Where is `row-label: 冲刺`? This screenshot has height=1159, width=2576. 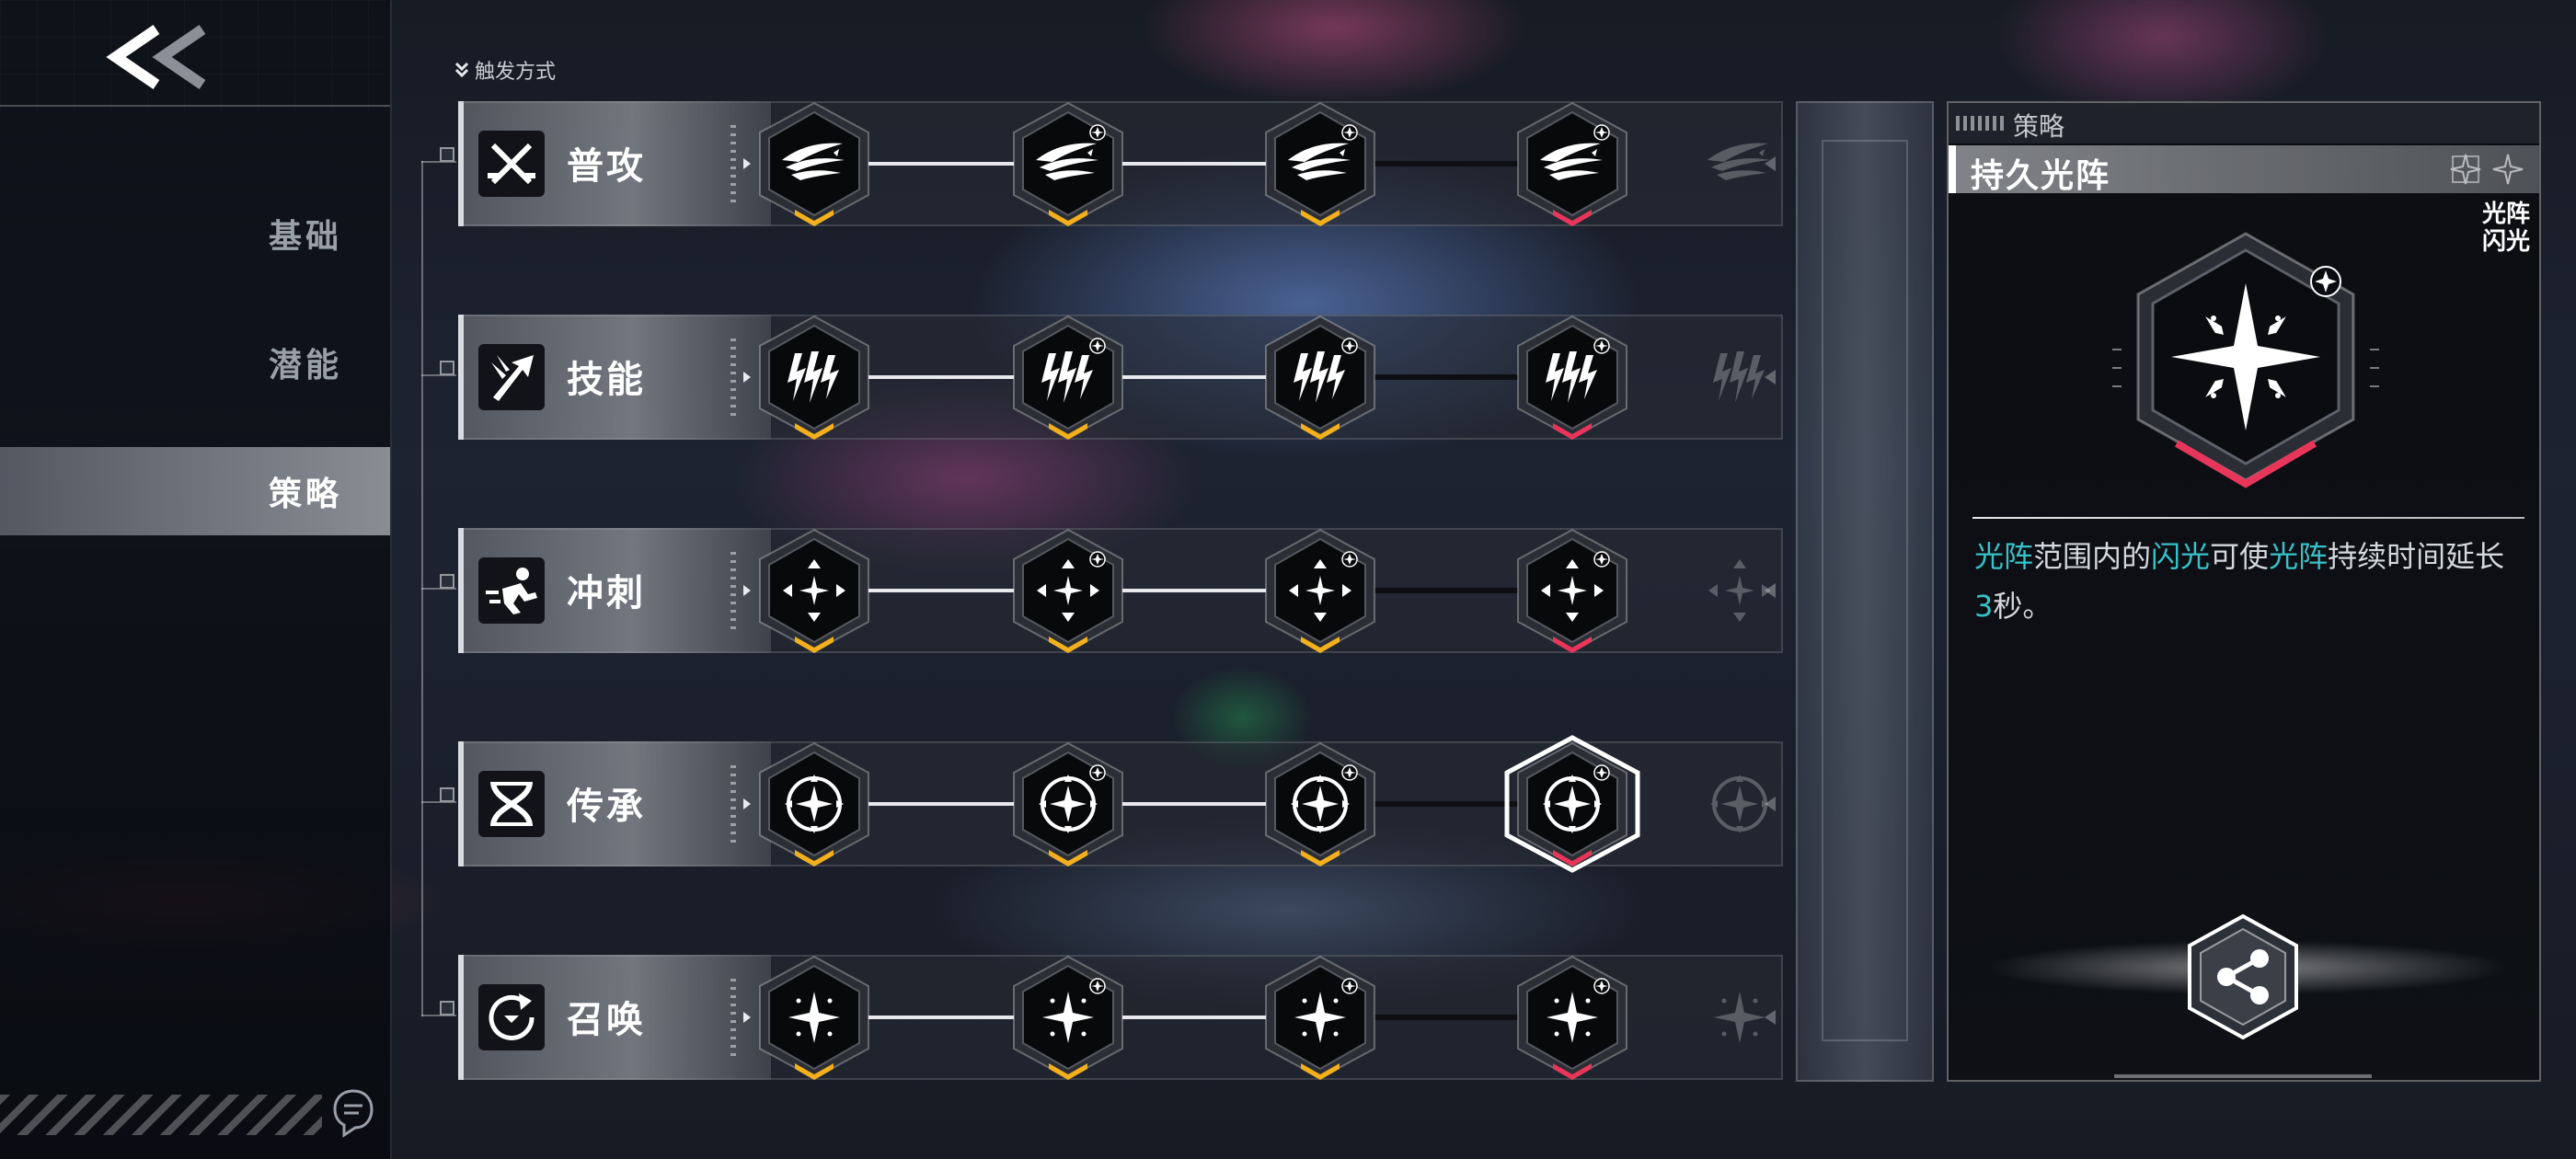
row-label: 冲刺 is located at coordinates (614, 590).